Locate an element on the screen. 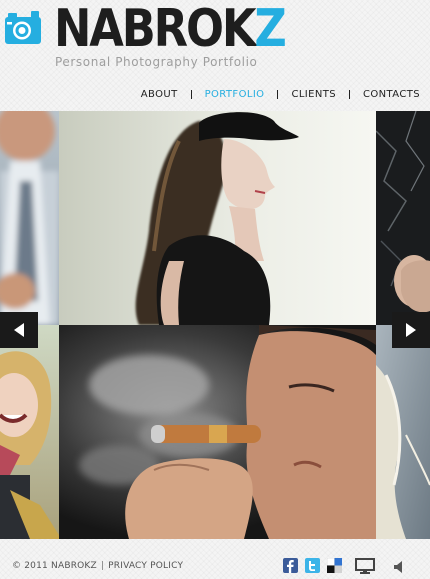 The height and width of the screenshot is (579, 430). gallery-controls is located at coordinates (381, 568).